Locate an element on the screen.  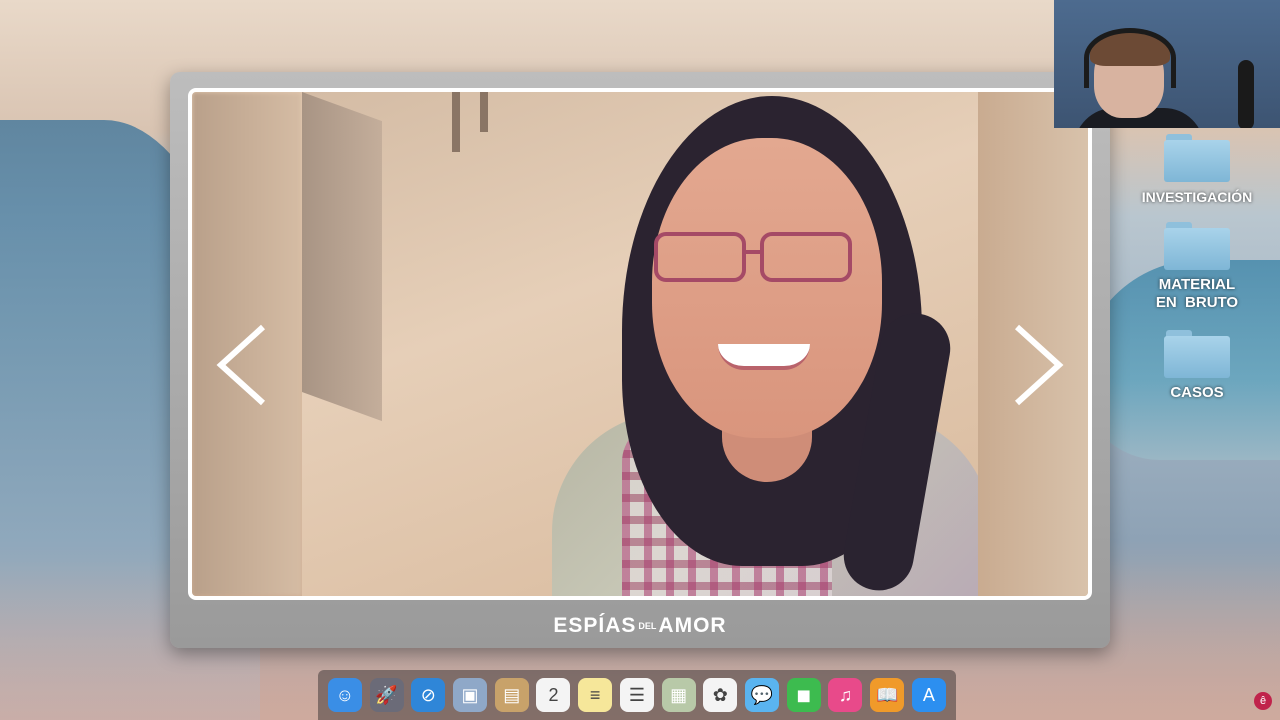
photo-glasses-bridge is located at coordinates (753, 252).